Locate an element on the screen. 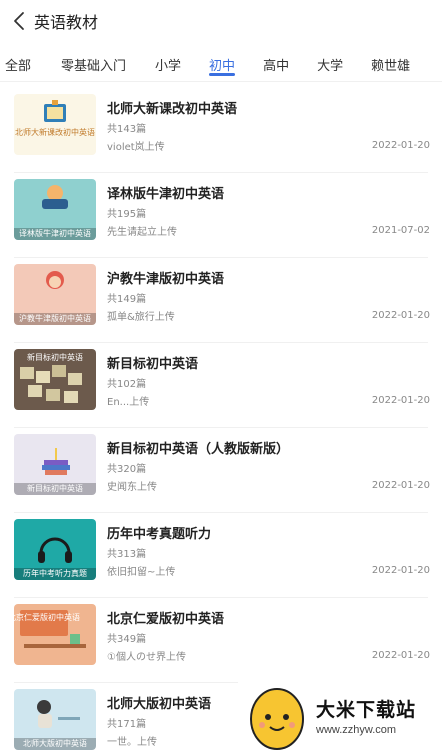  item-count: 共102篇 is located at coordinates (127, 384).